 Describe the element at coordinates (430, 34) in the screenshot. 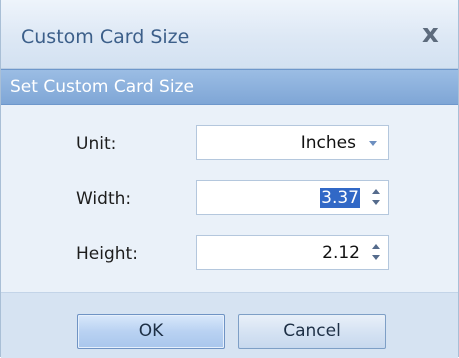

I see `close-icon: x` at that location.